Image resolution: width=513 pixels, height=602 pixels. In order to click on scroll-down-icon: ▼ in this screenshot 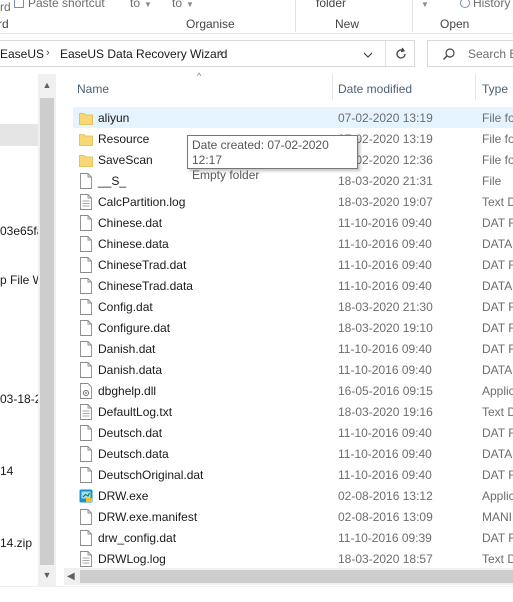, I will do `click(47, 575)`.